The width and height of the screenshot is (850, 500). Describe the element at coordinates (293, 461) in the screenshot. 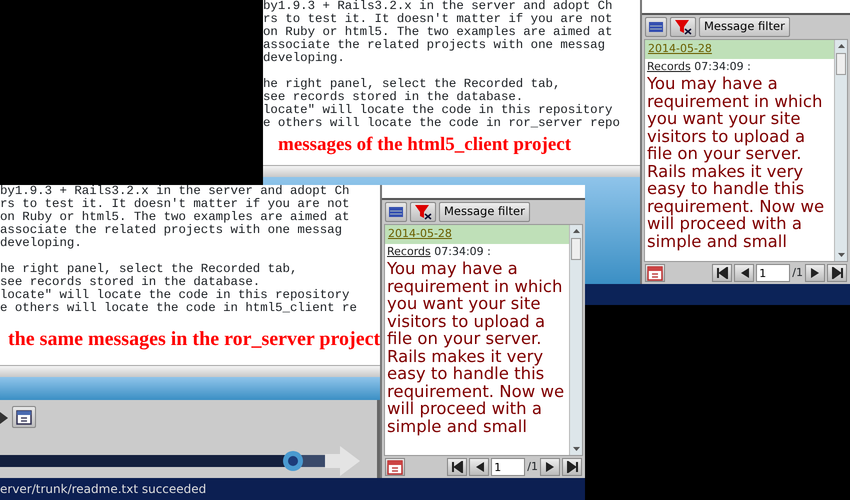

I see `timeline-thumb` at that location.